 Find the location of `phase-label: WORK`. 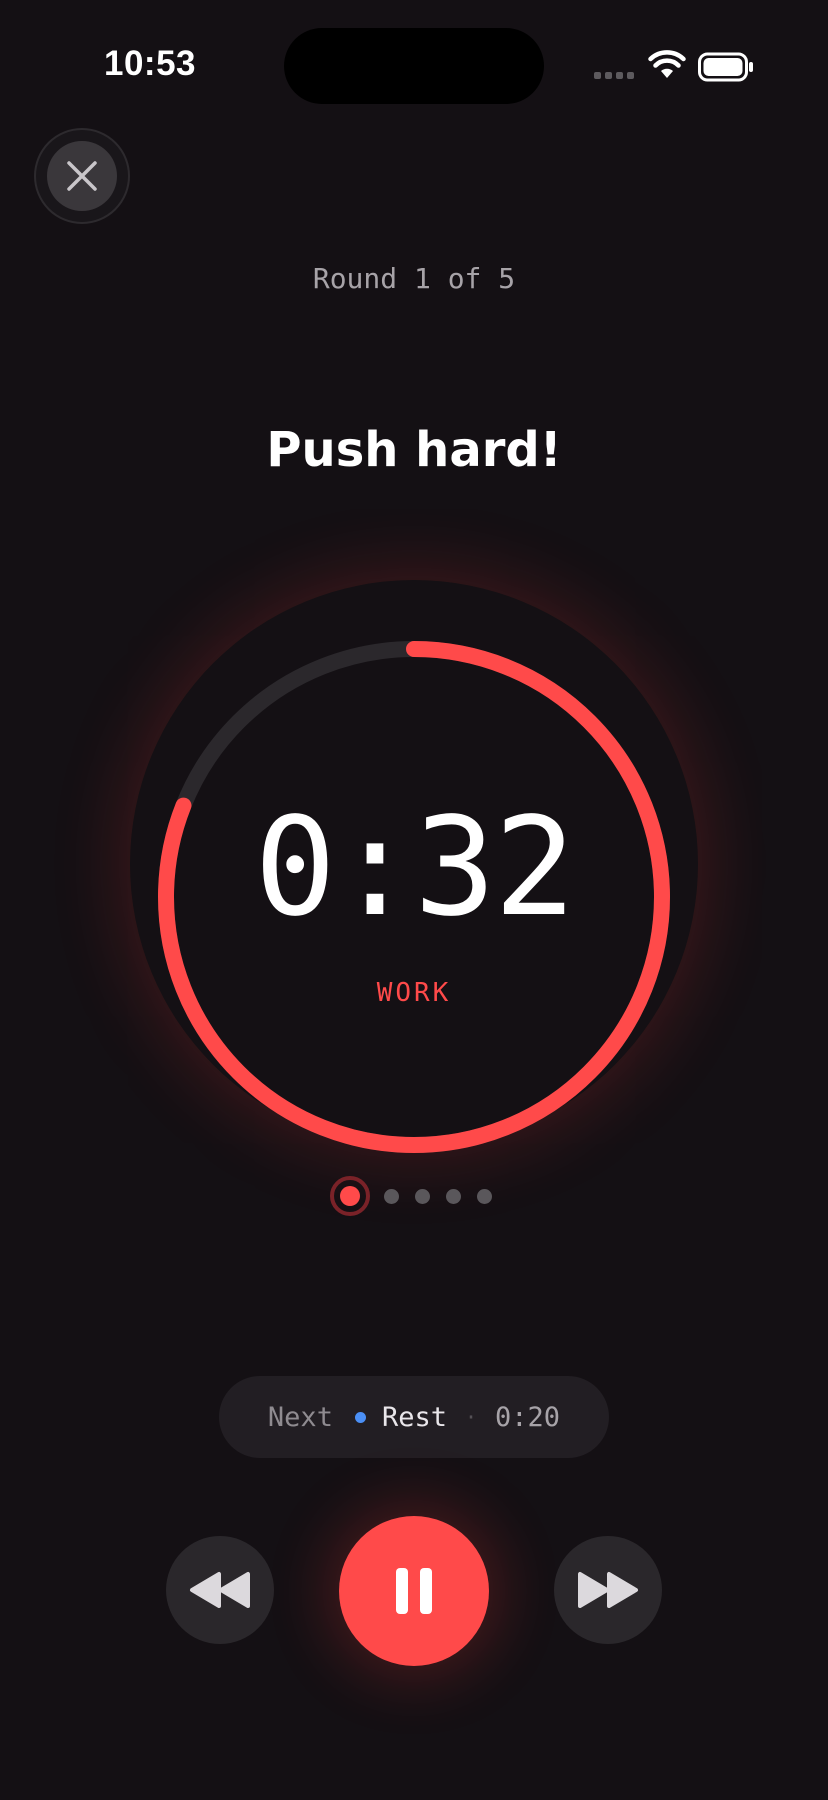

phase-label: WORK is located at coordinates (414, 993).